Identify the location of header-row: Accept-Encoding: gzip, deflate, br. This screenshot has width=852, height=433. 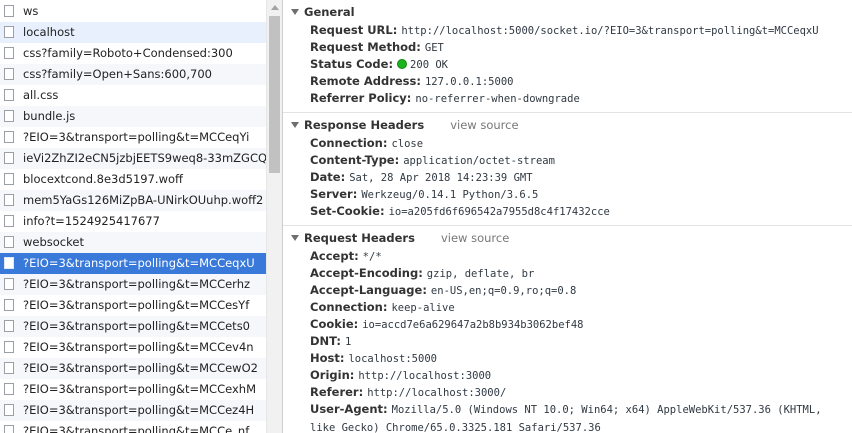
(567, 273).